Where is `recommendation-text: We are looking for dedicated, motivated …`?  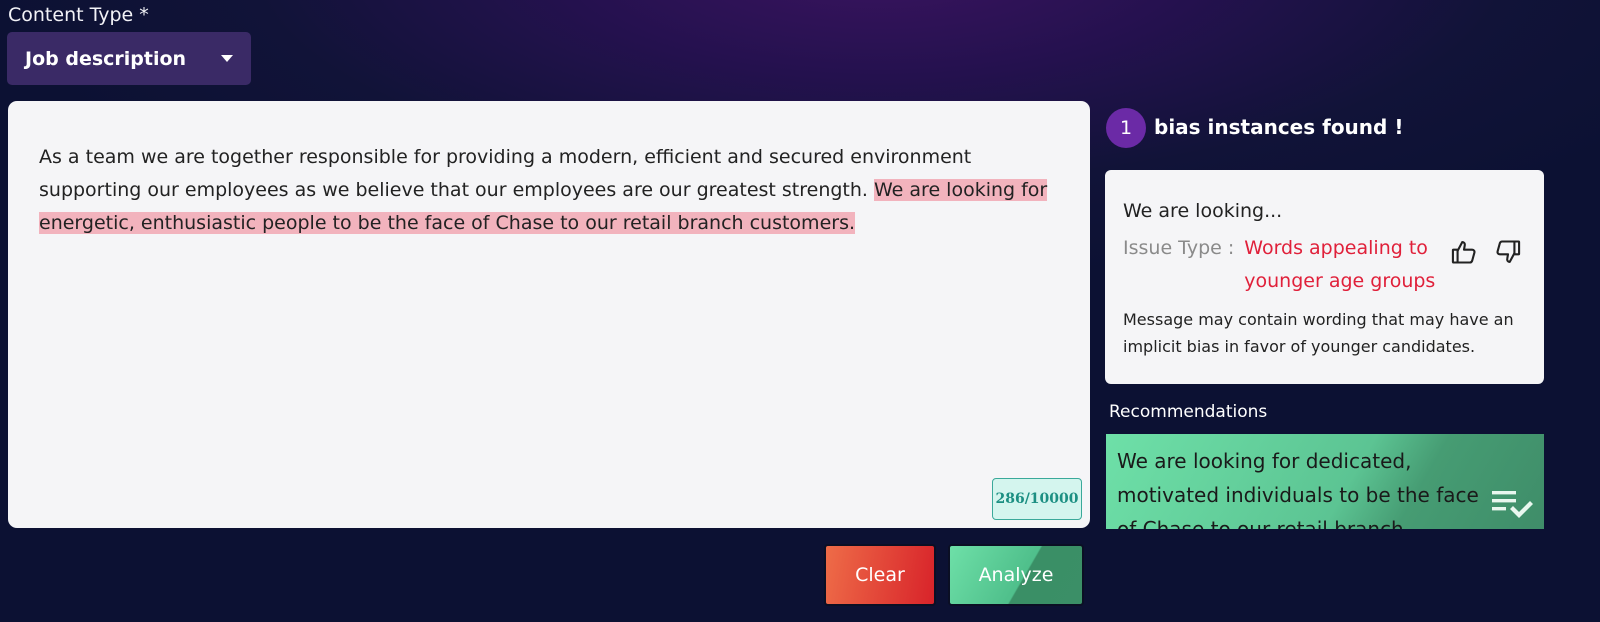
recommendation-text: We are looking for dedicated, motivated … is located at coordinates (1298, 489).